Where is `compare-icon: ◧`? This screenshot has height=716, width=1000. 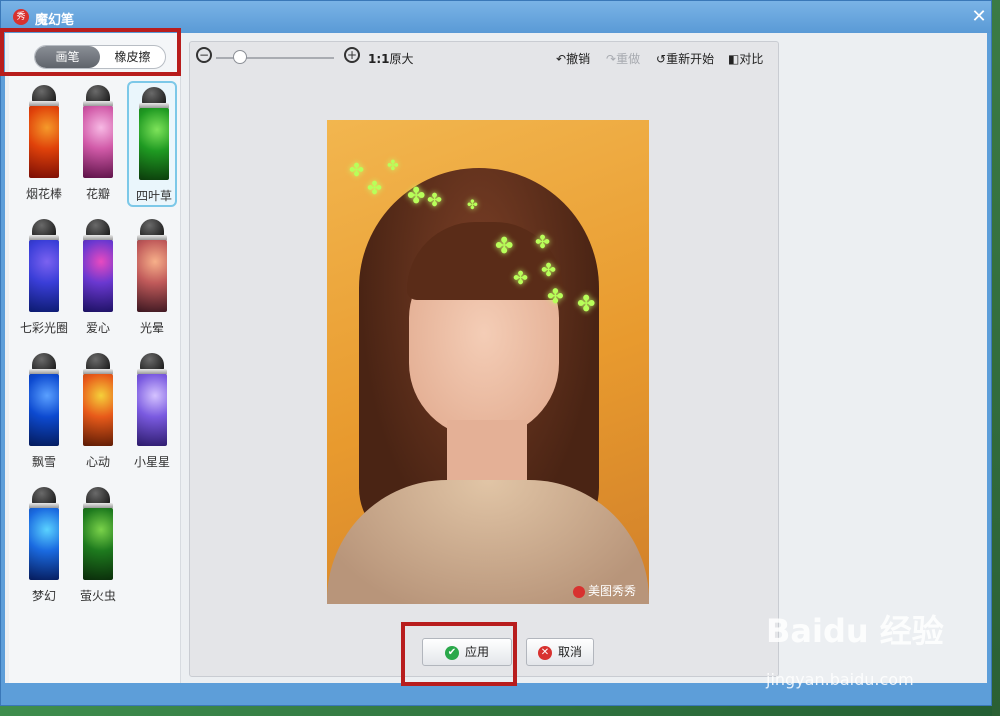
compare-icon: ◧ is located at coordinates (734, 59).